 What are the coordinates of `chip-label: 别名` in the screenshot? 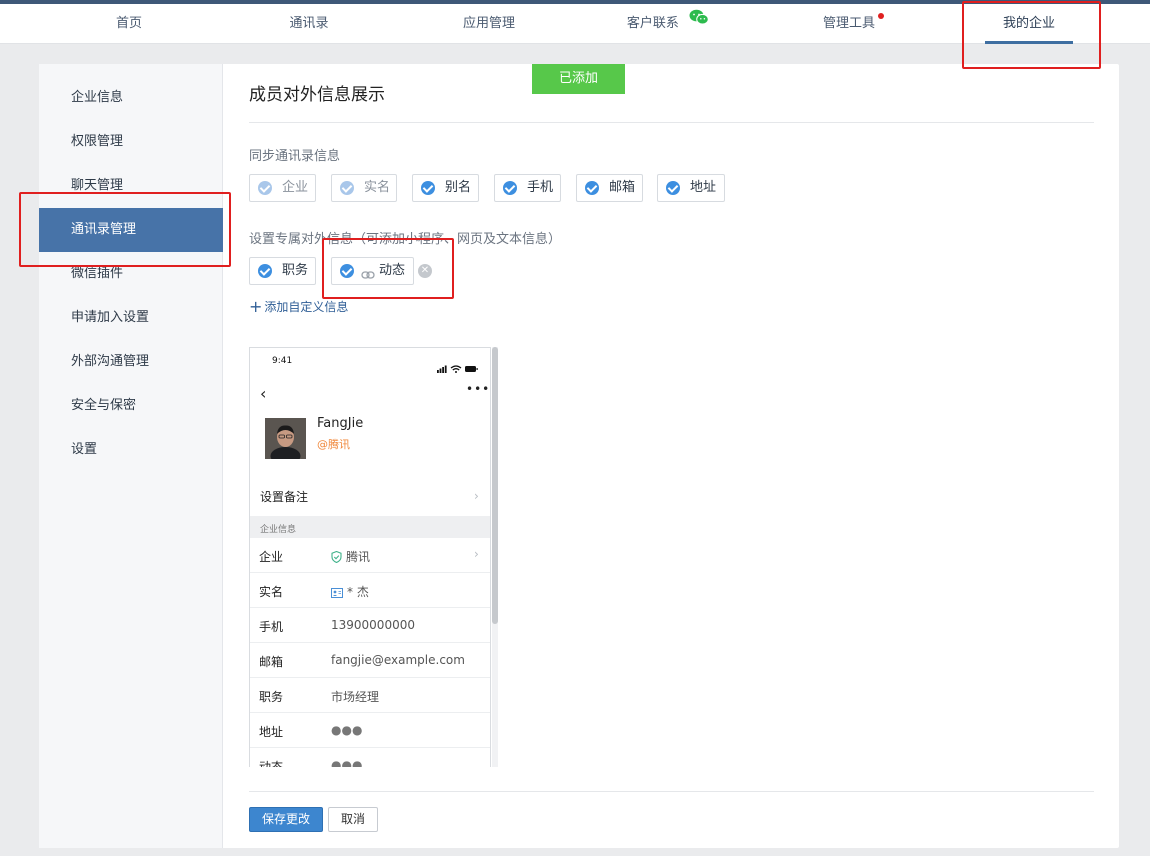 It's located at (458, 187).